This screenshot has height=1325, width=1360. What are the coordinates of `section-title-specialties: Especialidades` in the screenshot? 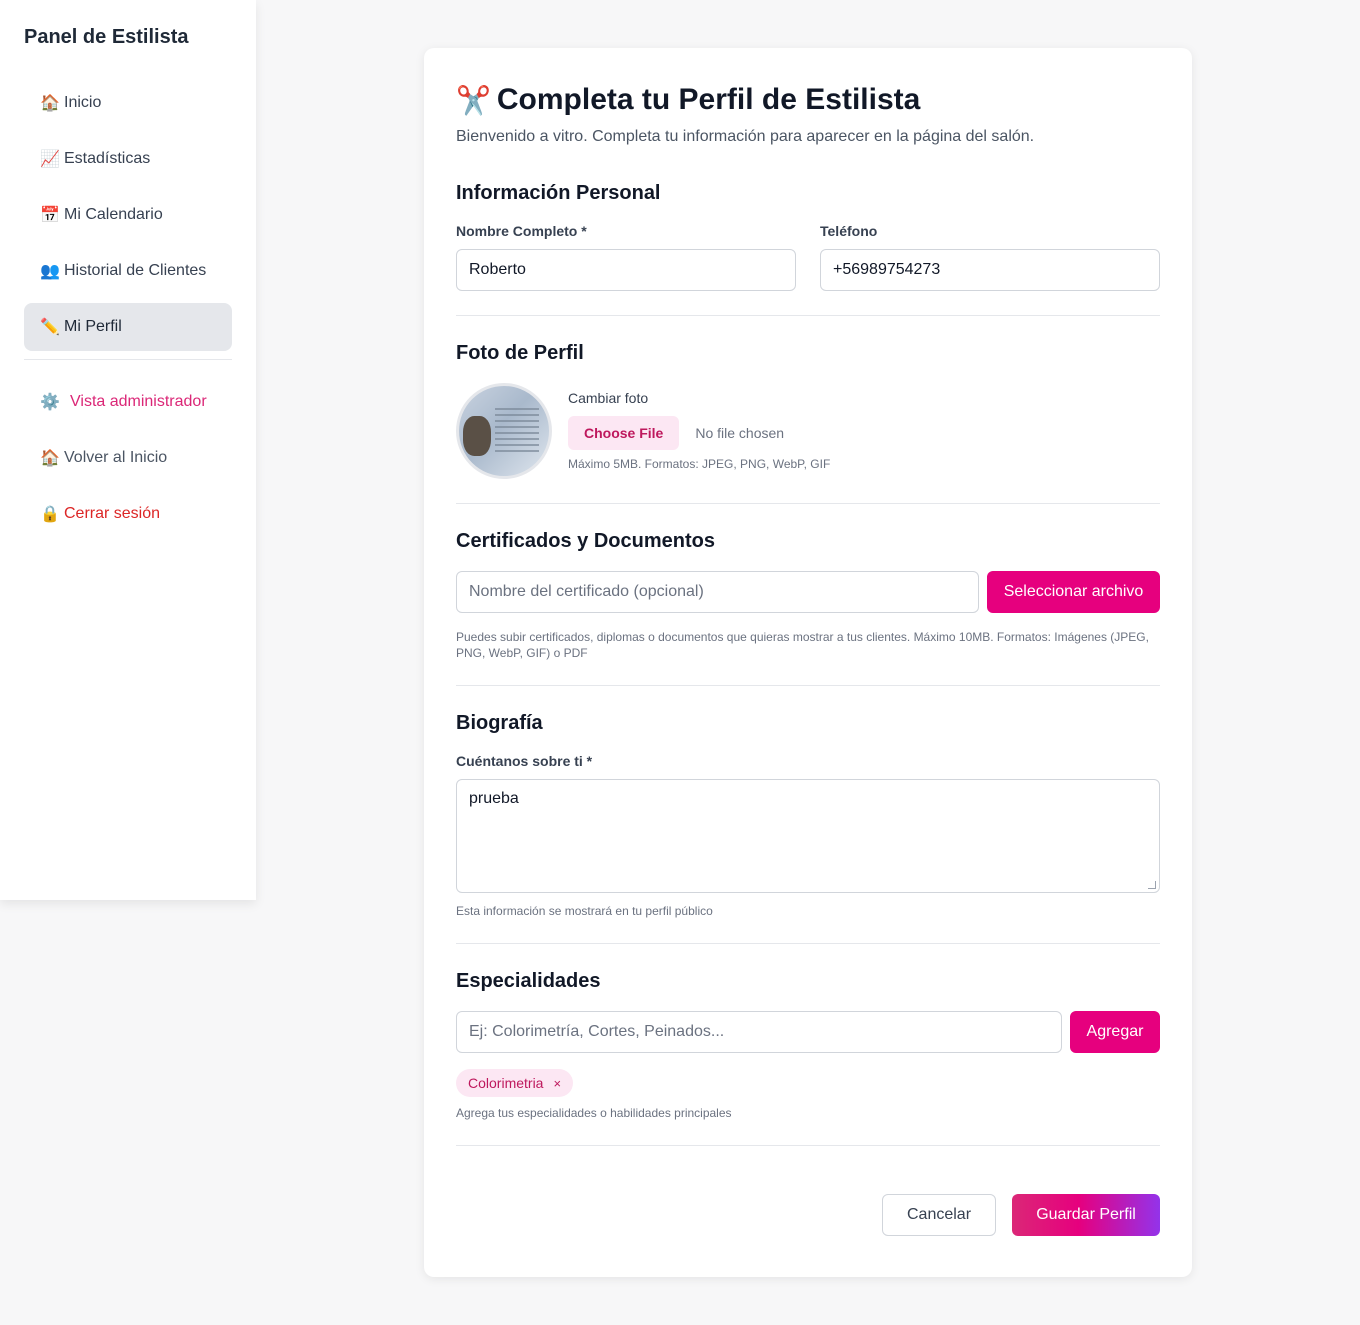 It's located at (528, 981).